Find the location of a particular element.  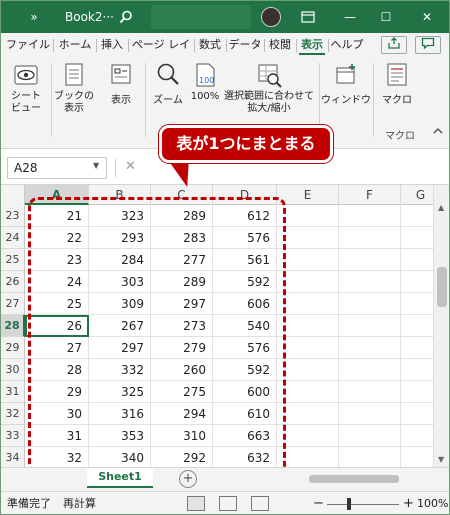

page-break-view-icon is located at coordinates (260, 503).